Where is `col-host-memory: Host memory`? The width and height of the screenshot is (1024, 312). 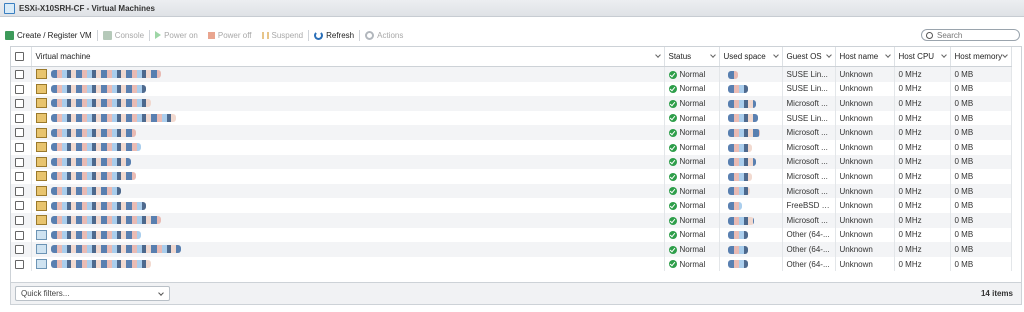 col-host-memory: Host memory is located at coordinates (981, 57).